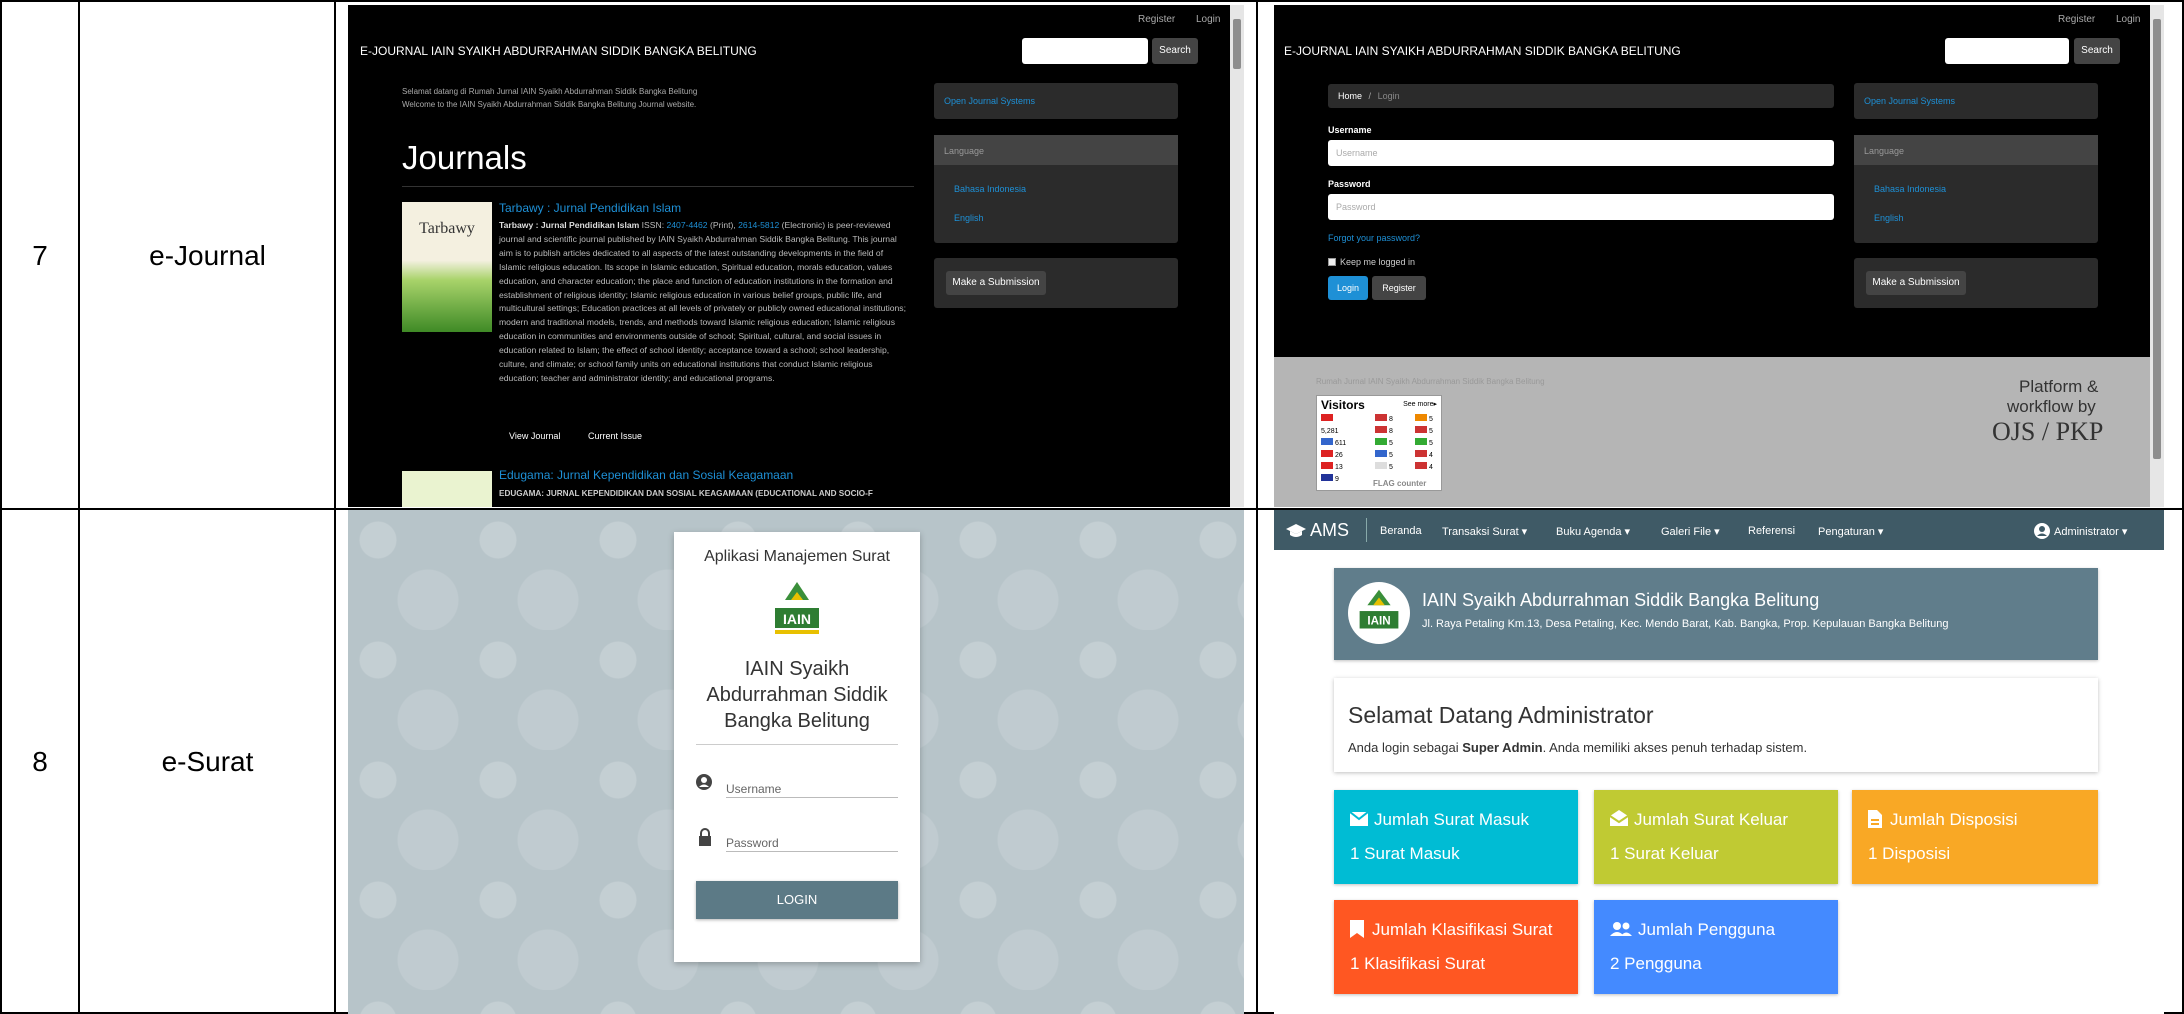 The image size is (2184, 1014). What do you see at coordinates (1399, 288) in the screenshot?
I see `register-button: Register` at bounding box center [1399, 288].